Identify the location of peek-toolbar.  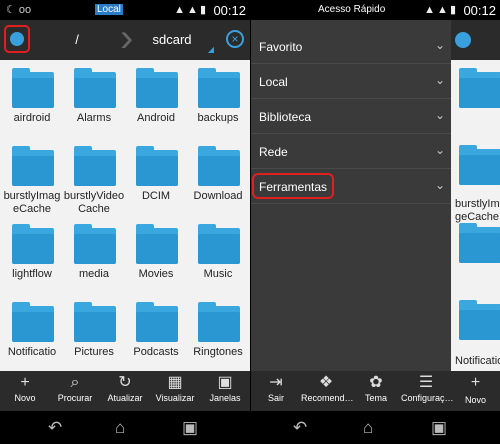
(475, 40).